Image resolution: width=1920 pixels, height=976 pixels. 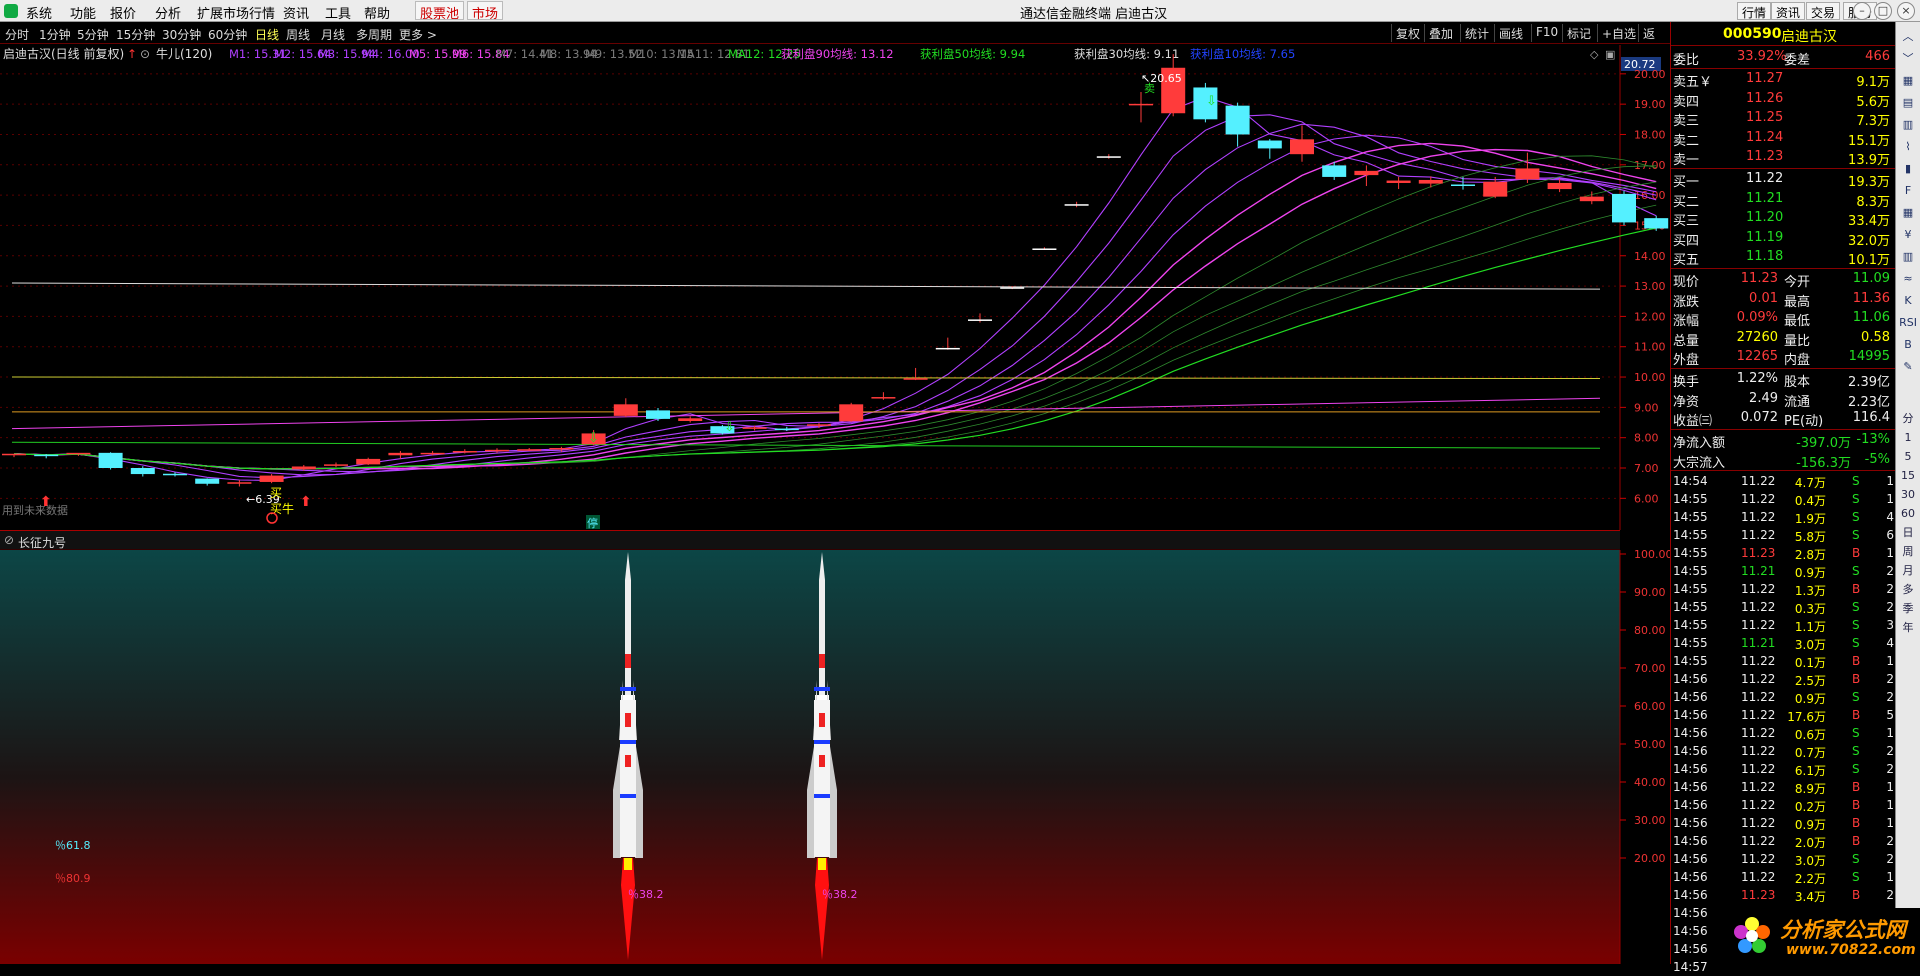 I want to click on macd-icon: ≈, so click(x=1908, y=279).